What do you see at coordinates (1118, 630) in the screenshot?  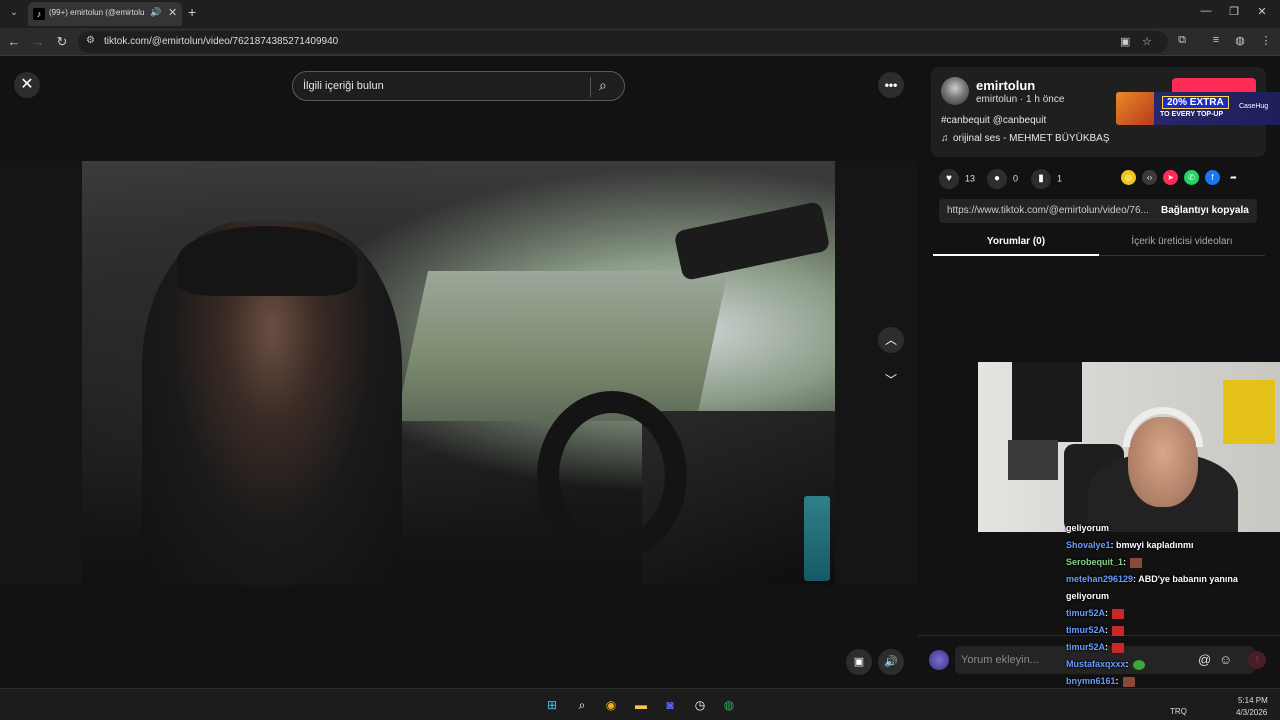 I see `chat-emote-icon` at bounding box center [1118, 630].